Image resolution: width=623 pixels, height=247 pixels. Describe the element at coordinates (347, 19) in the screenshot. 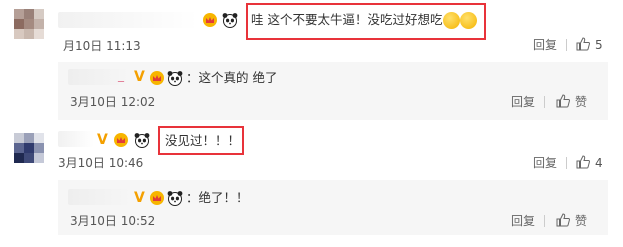

I see `comment-text: 哇 这个不要太牛逼！没吃过好想吃` at that location.